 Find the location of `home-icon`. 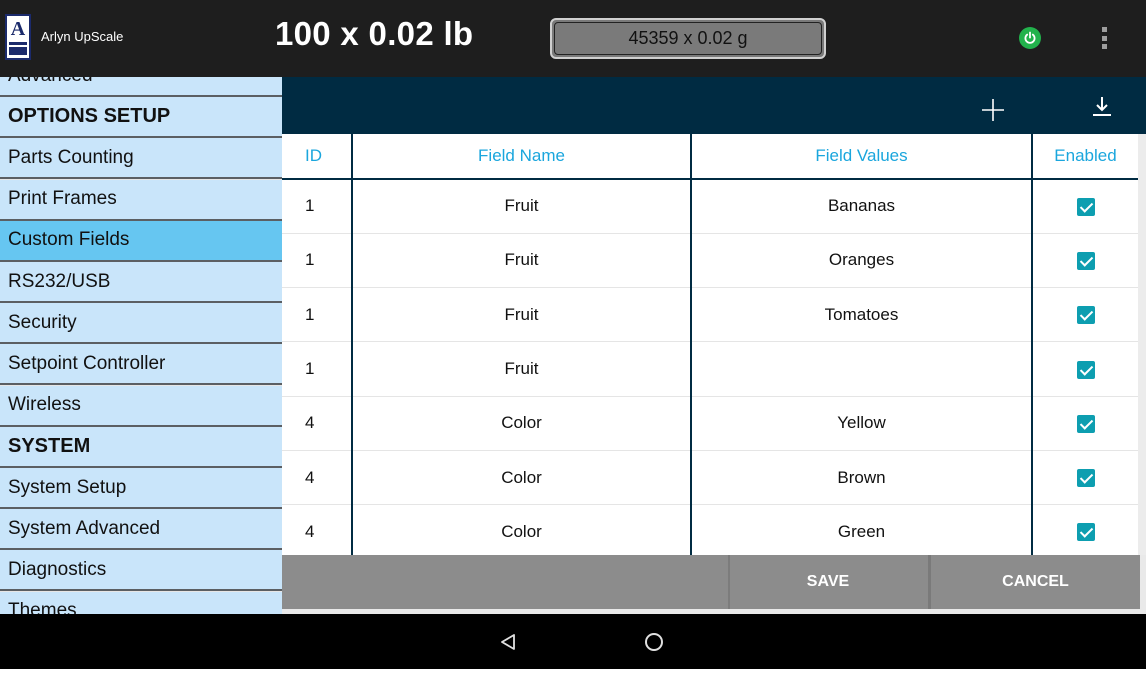

home-icon is located at coordinates (654, 642).